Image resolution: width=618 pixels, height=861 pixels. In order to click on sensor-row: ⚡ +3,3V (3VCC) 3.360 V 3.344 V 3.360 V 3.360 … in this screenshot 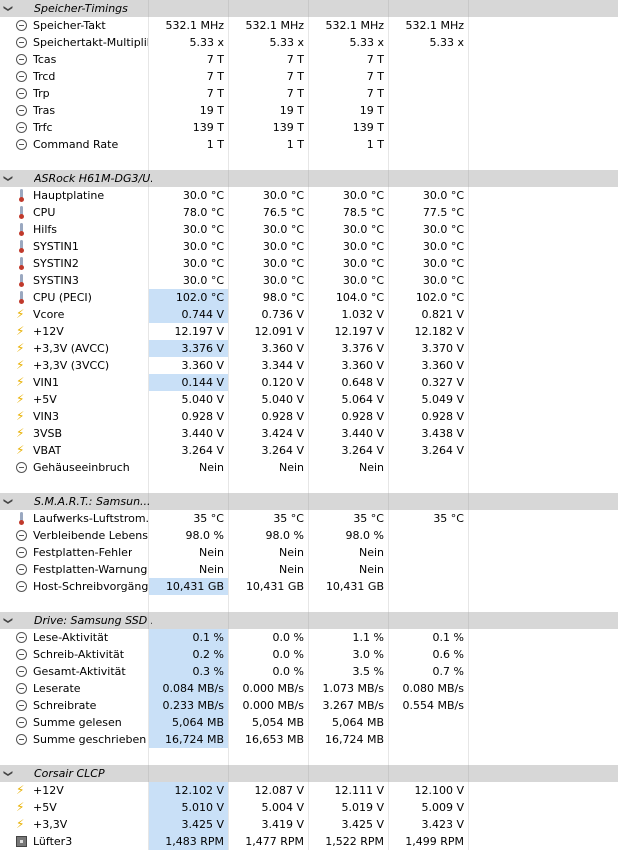, I will do `click(309, 365)`.